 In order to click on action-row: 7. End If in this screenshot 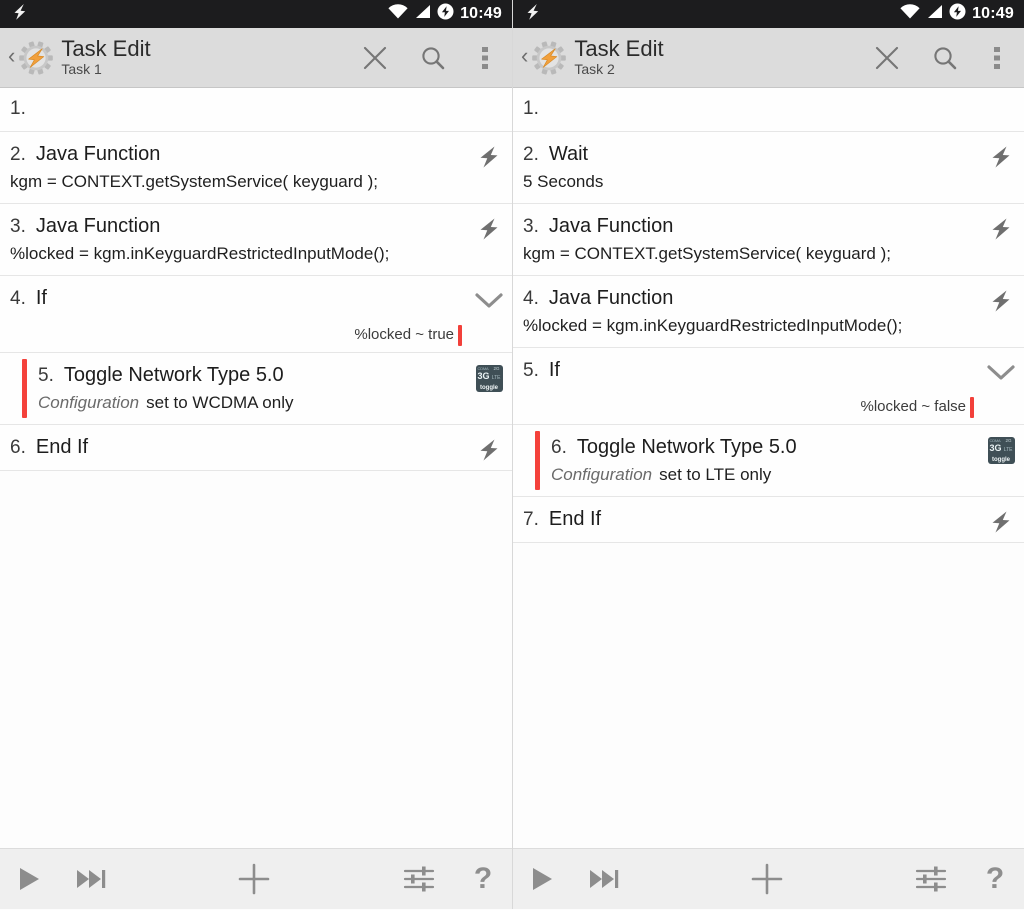, I will do `click(768, 520)`.